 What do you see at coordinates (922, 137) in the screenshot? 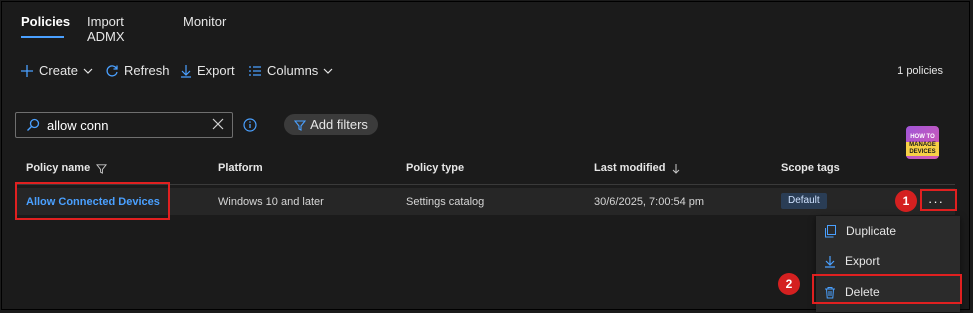
I see `logo-text-top: HOW TO` at bounding box center [922, 137].